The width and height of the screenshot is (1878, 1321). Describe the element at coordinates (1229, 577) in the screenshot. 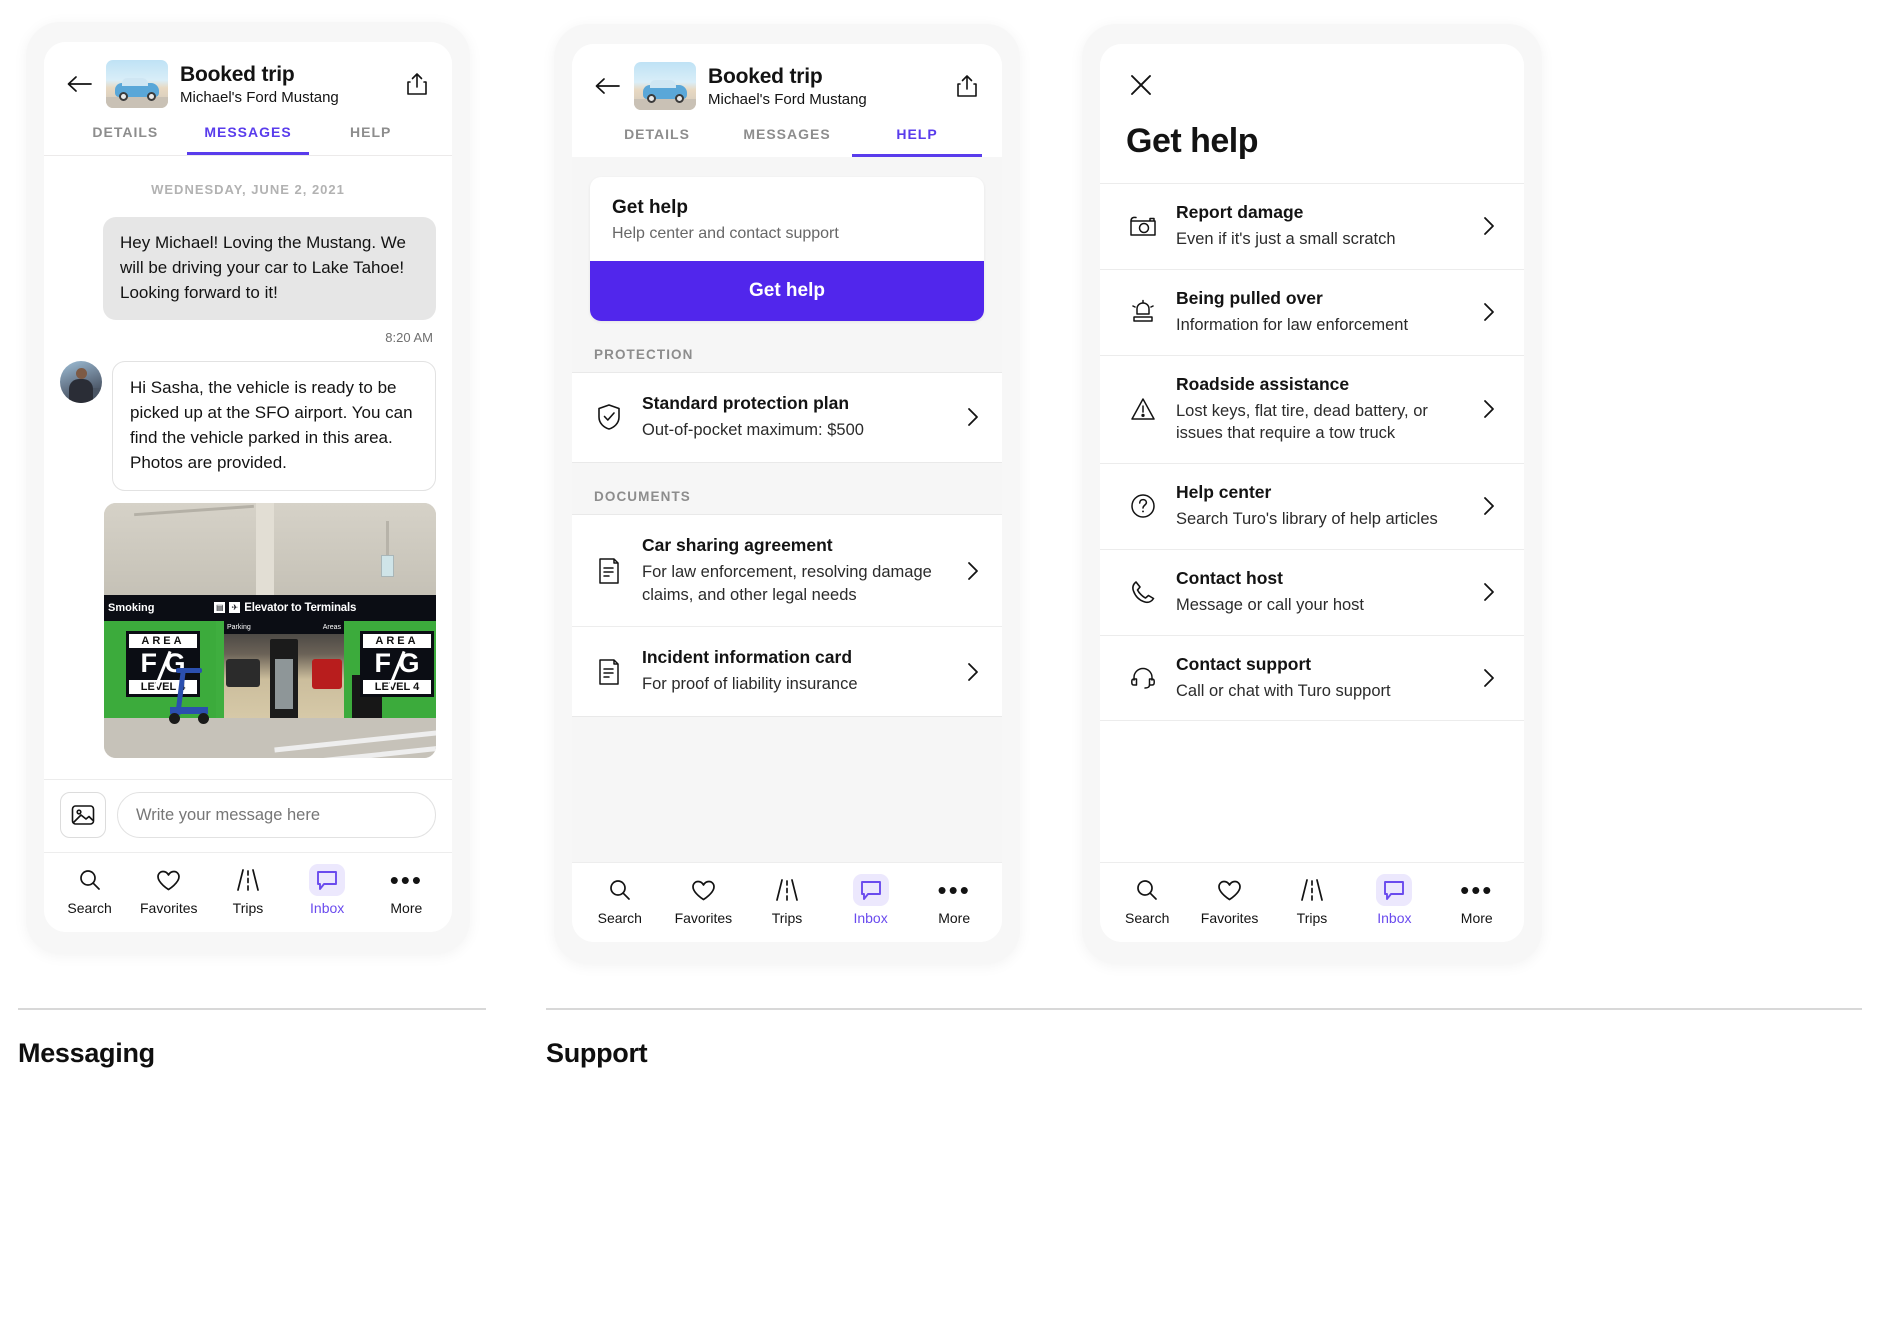

I see `item-title-contact-host: Contact host` at that location.